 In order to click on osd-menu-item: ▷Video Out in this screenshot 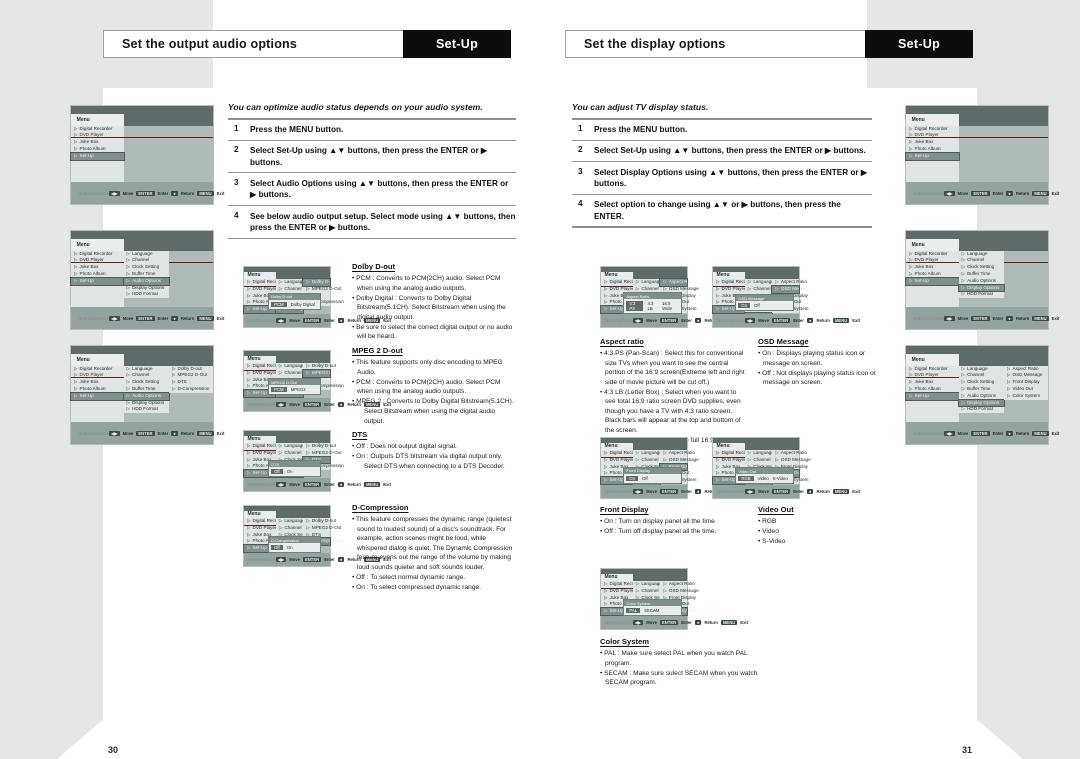, I will do `click(1026, 389)`.